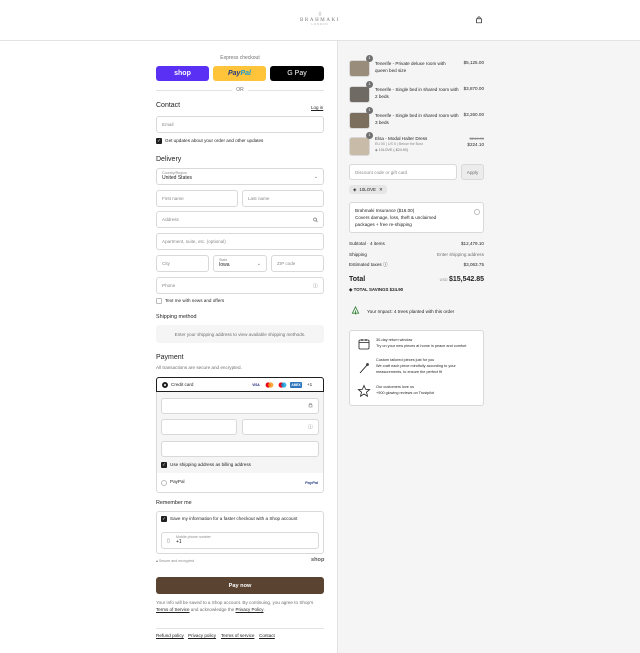  Describe the element at coordinates (173, 609) in the screenshot. I see `terms-of-service-link: Terms of Service` at that location.